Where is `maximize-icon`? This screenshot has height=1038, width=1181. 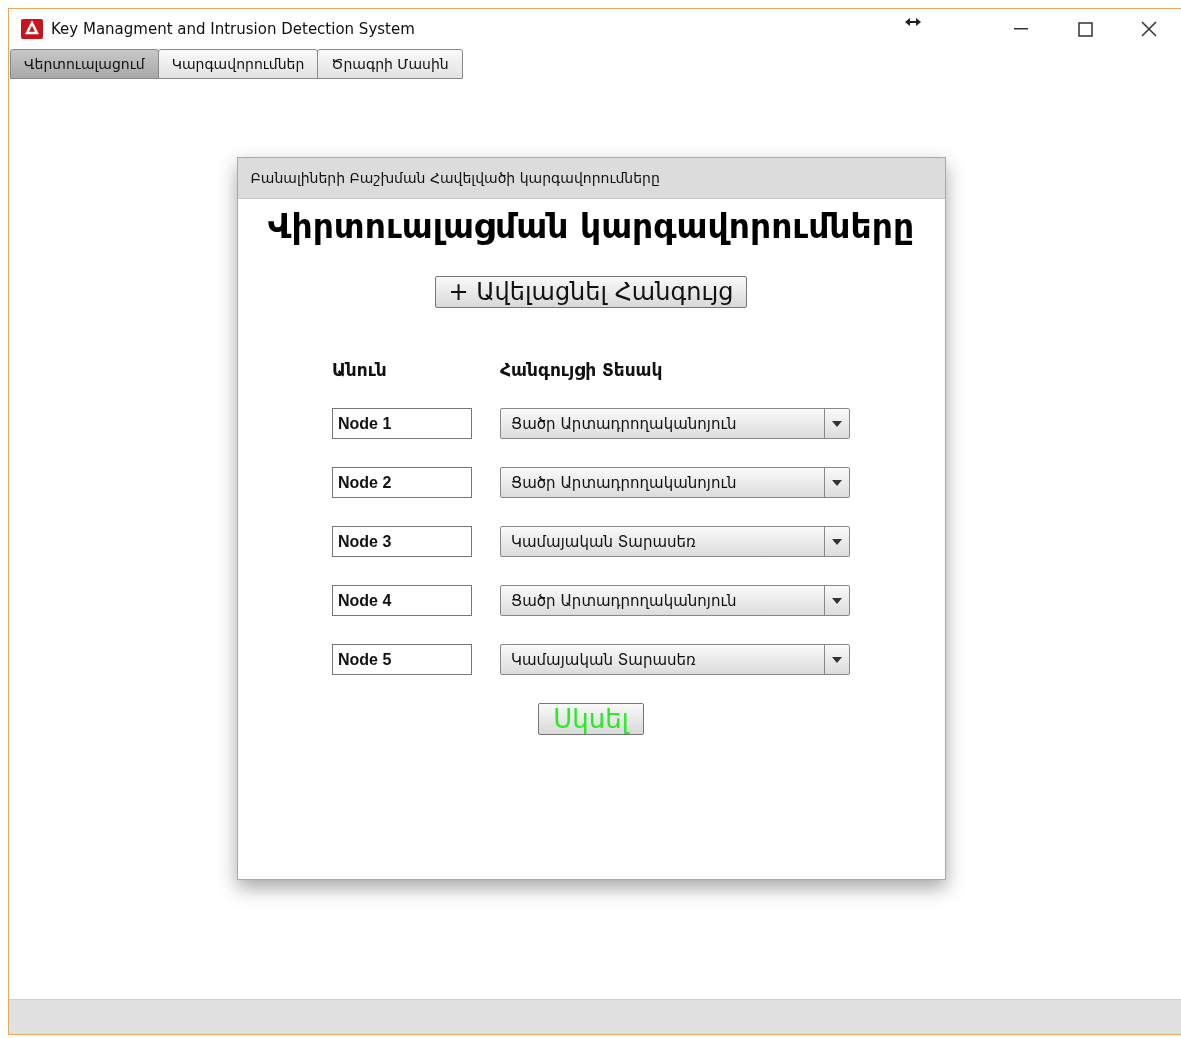
maximize-icon is located at coordinates (1085, 29).